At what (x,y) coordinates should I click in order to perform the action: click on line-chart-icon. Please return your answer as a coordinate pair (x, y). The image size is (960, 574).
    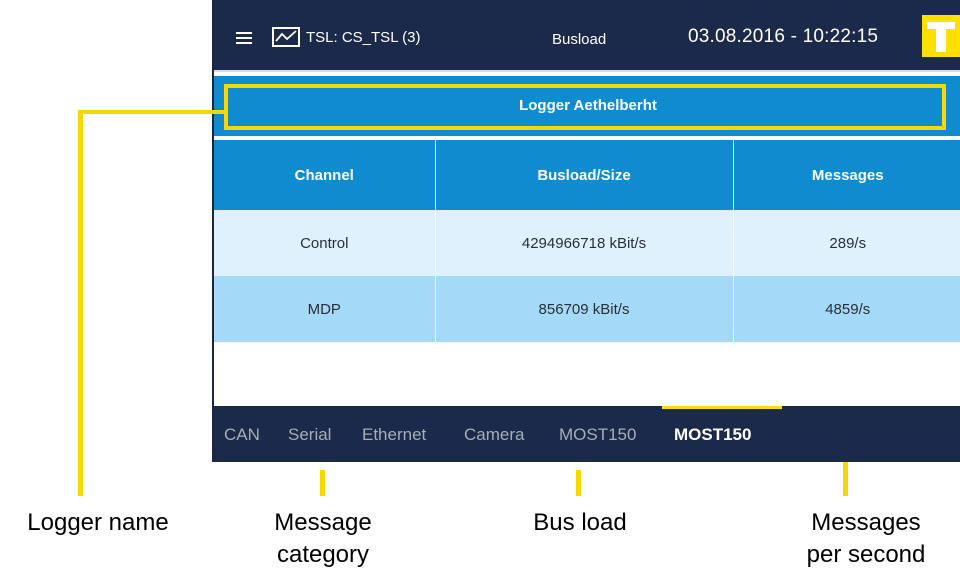
    Looking at the image, I should click on (286, 37).